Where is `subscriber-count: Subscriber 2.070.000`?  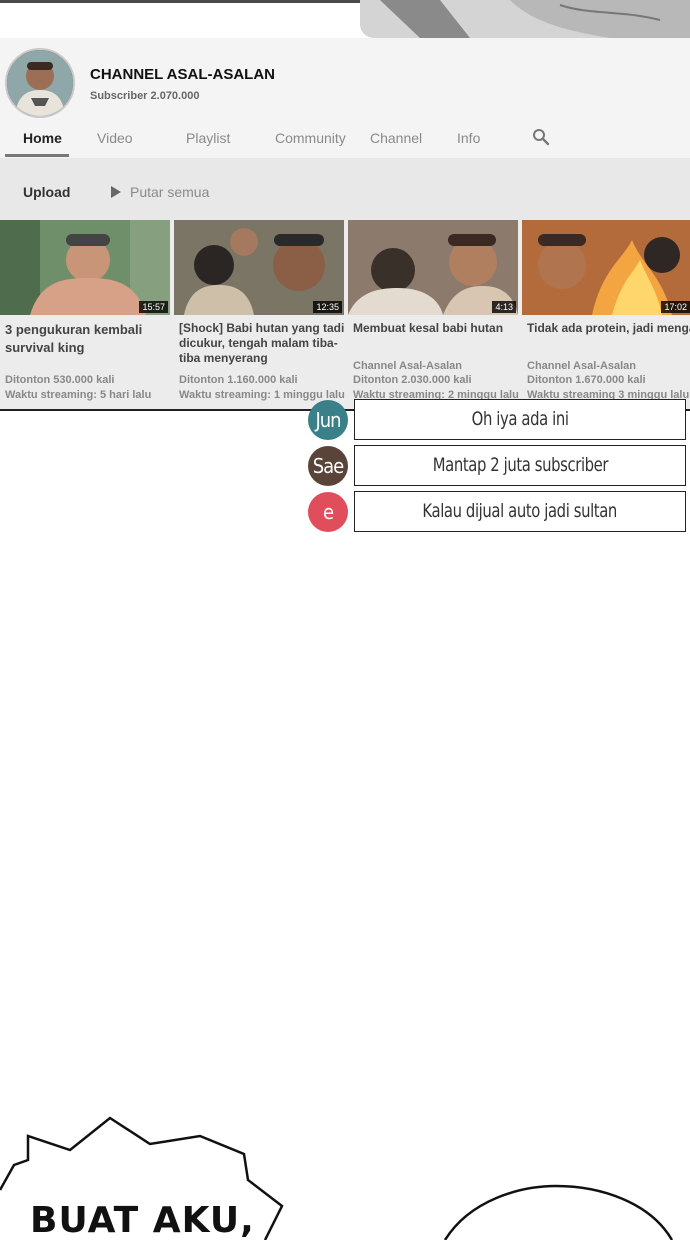 subscriber-count: Subscriber 2.070.000 is located at coordinates (145, 96).